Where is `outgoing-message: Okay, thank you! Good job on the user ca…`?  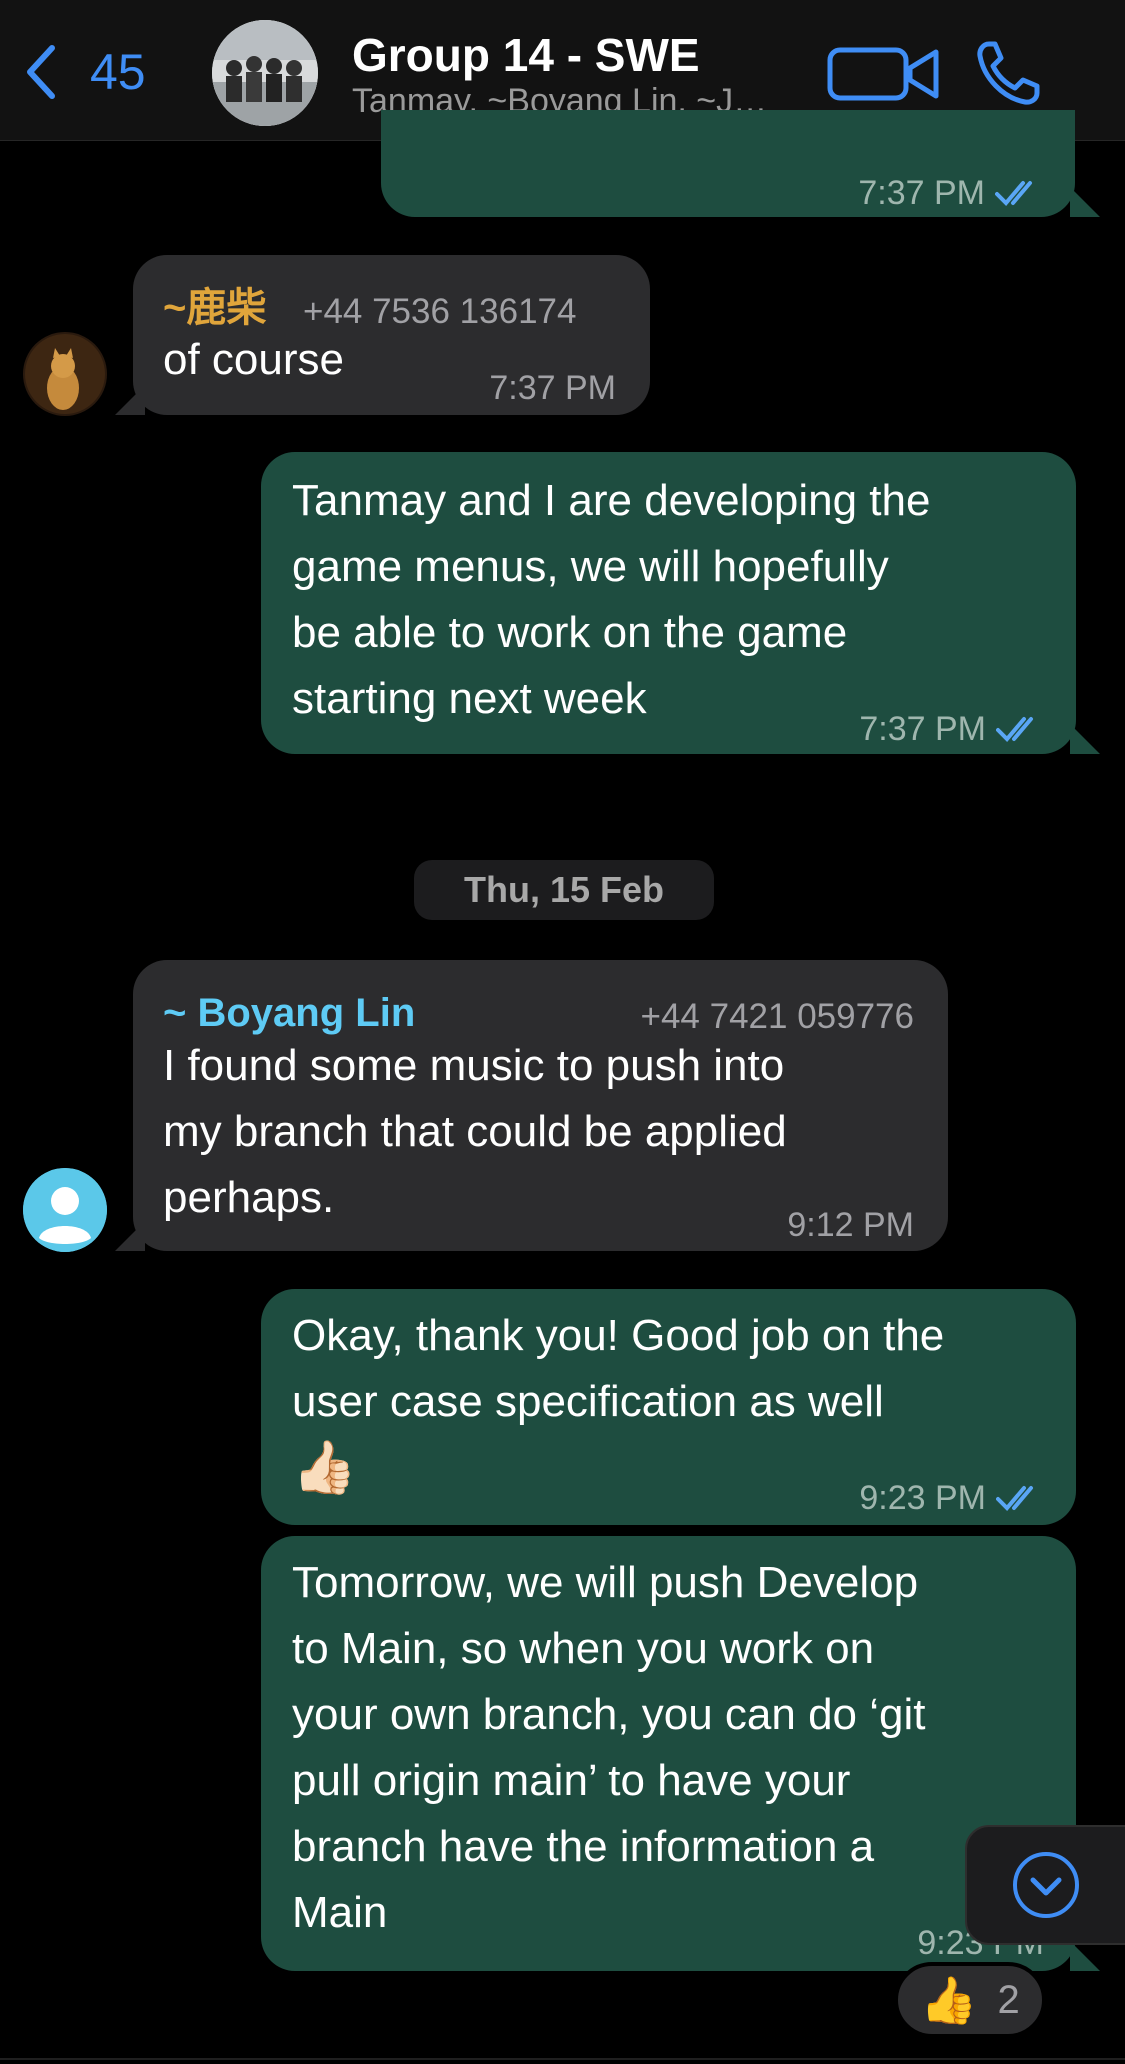 outgoing-message: Okay, thank you! Good job on the user ca… is located at coordinates (668, 1407).